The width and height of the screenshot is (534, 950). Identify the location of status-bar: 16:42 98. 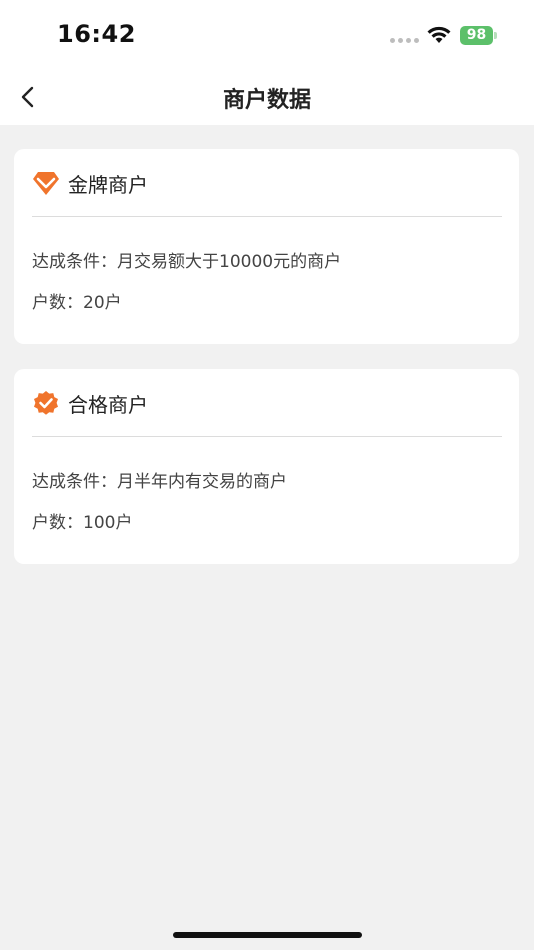
(267, 35).